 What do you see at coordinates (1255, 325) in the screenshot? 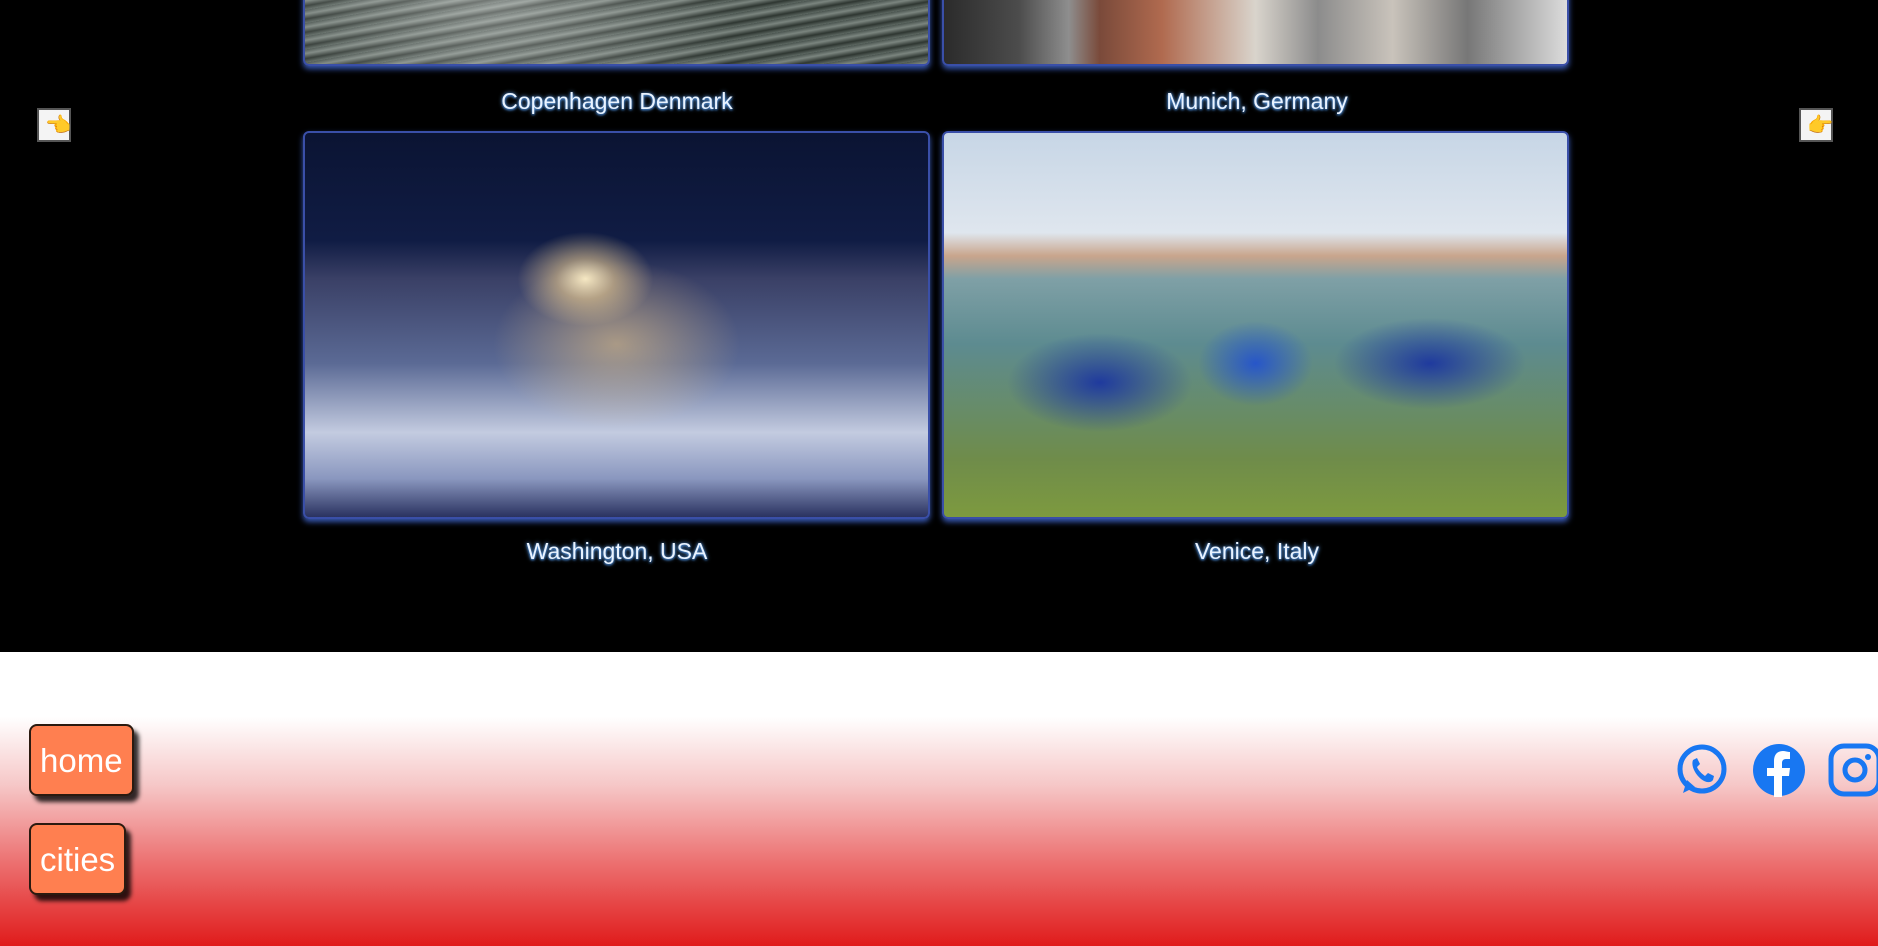
I see `venice-image` at bounding box center [1255, 325].